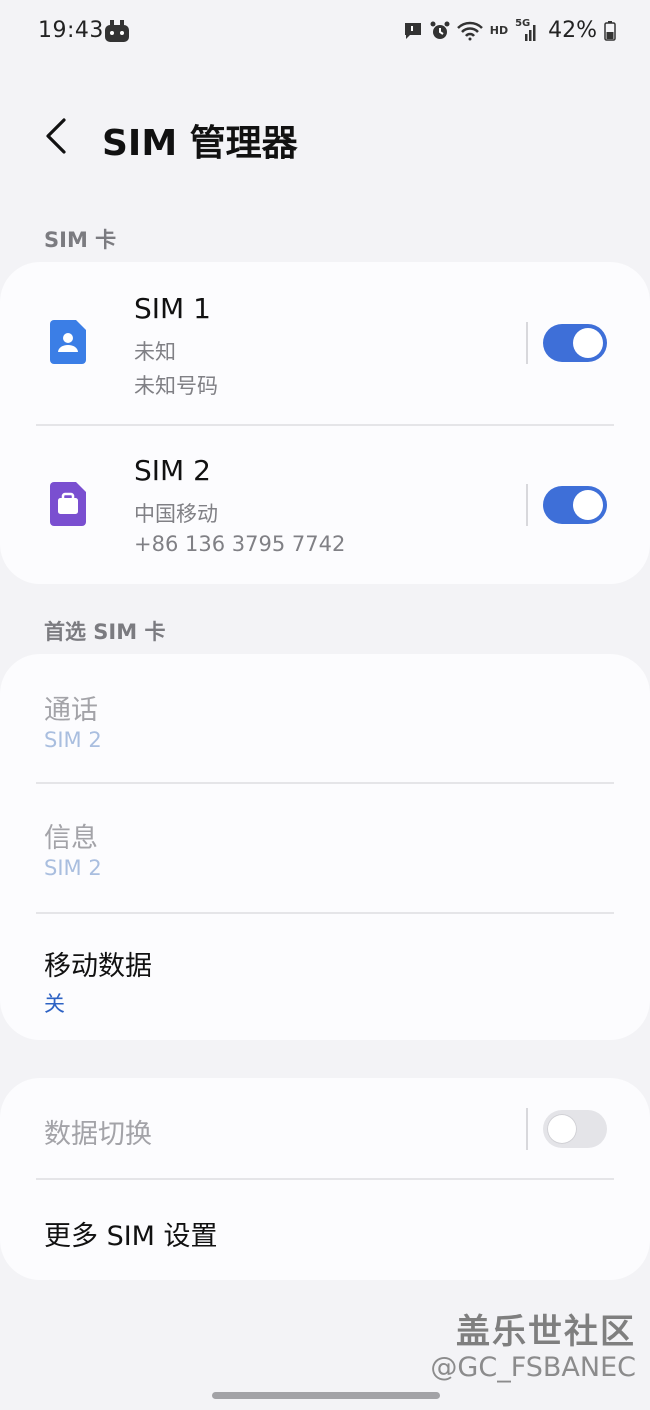  What do you see at coordinates (325, 1179) in the screenshot?
I see `more-settings-group: 数据切换 更多 SIM 设置` at bounding box center [325, 1179].